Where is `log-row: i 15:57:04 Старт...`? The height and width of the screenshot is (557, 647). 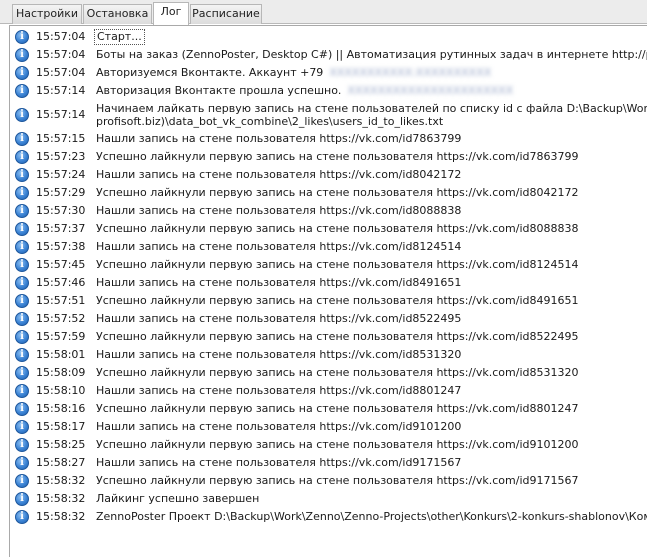
log-row: i 15:57:04 Старт... is located at coordinates (328, 37).